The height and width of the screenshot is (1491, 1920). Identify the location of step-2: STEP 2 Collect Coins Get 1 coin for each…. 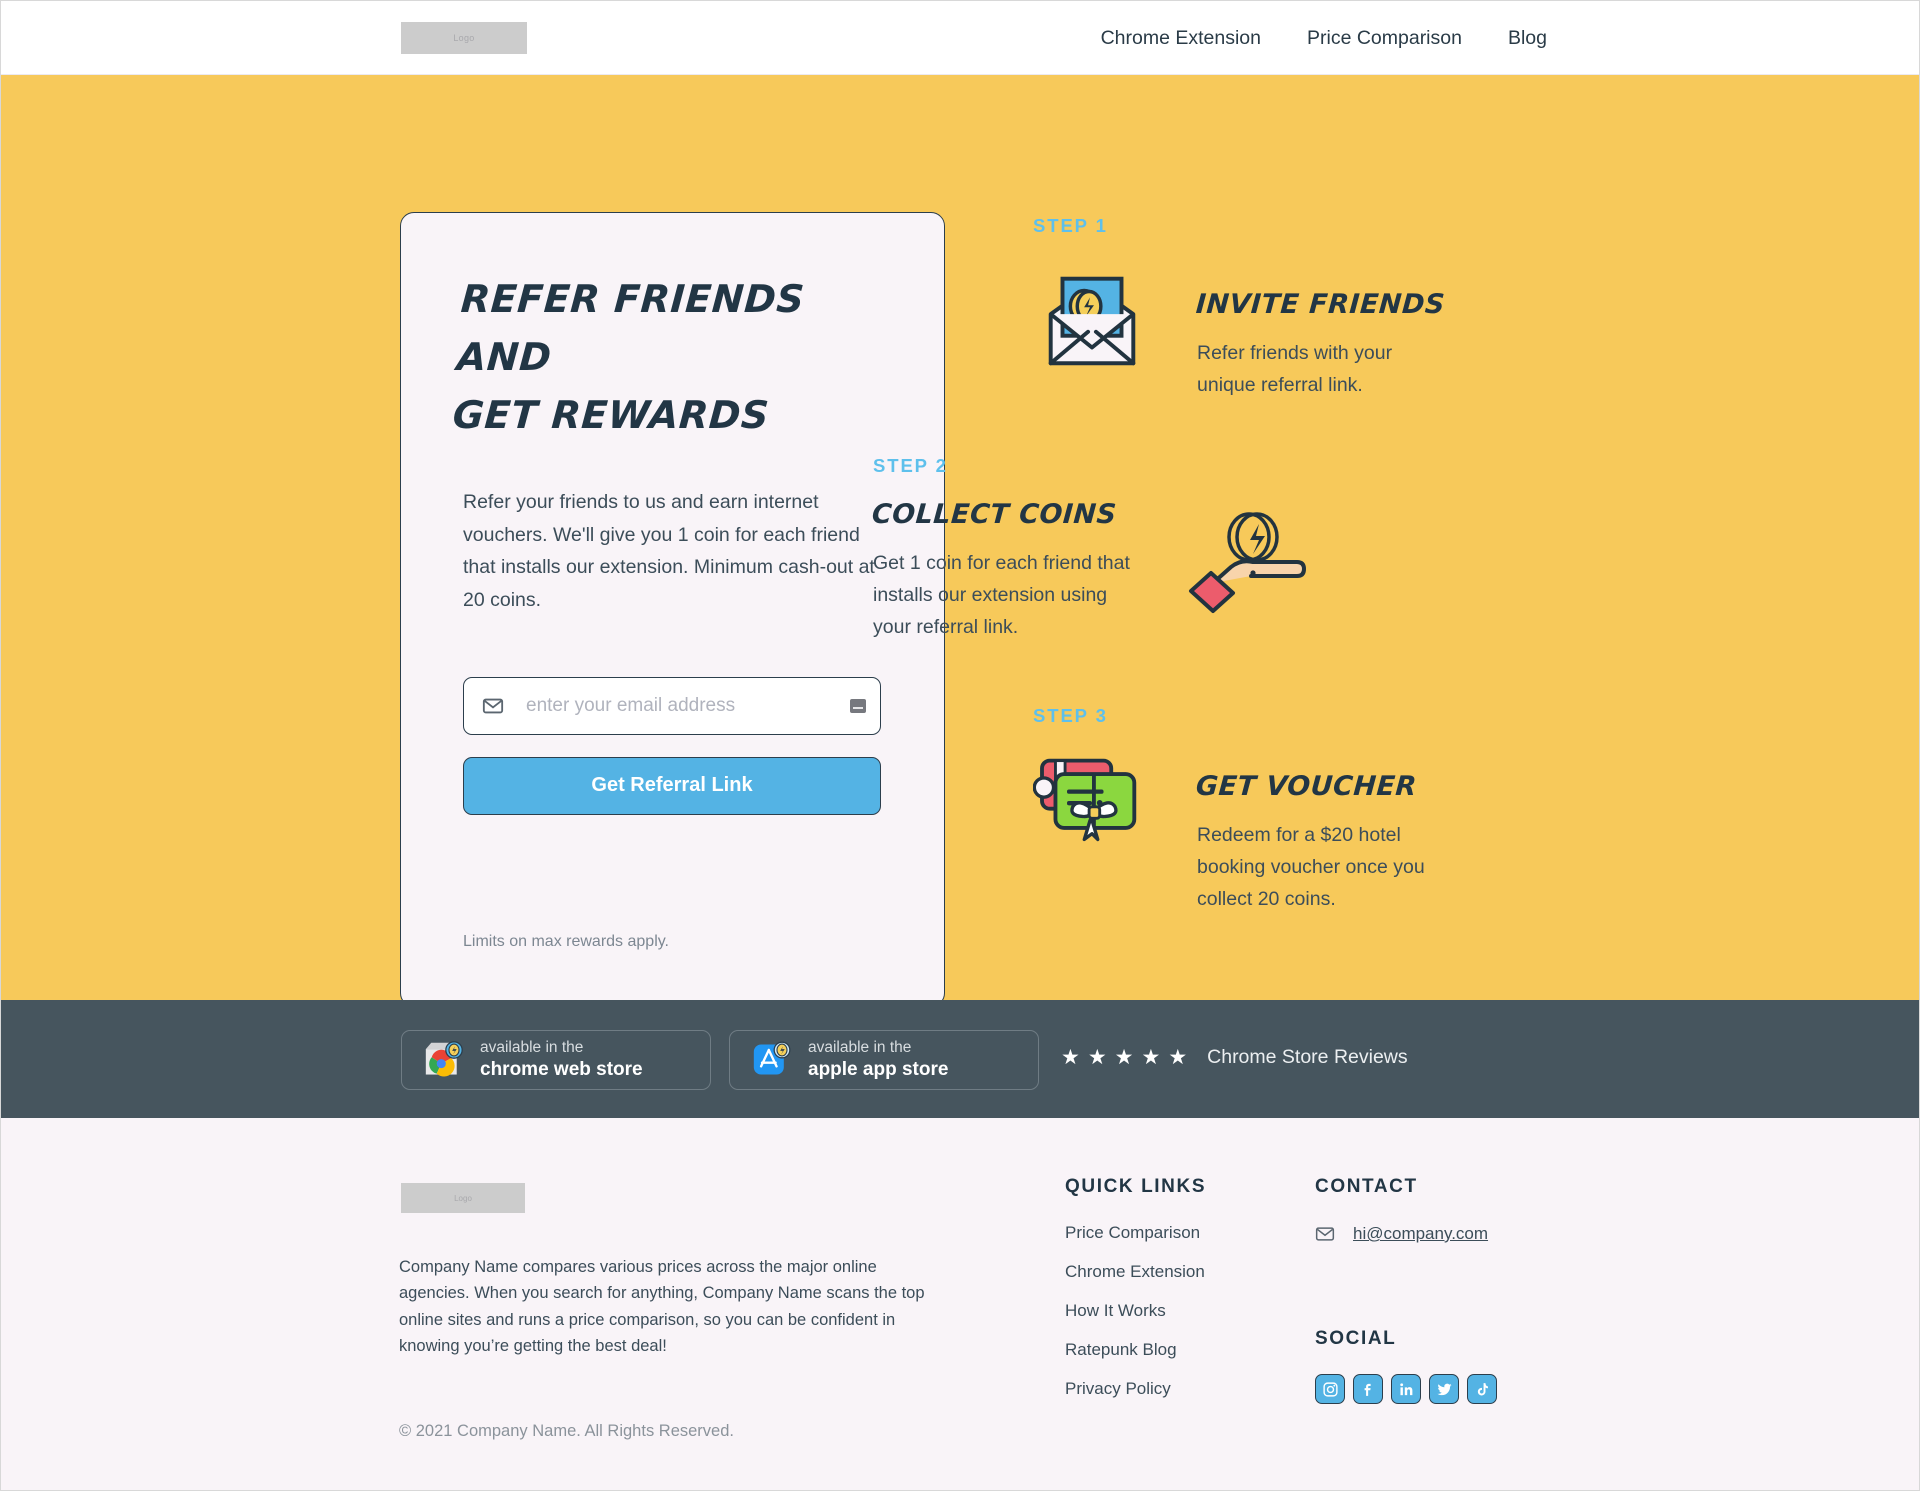
(1216, 549).